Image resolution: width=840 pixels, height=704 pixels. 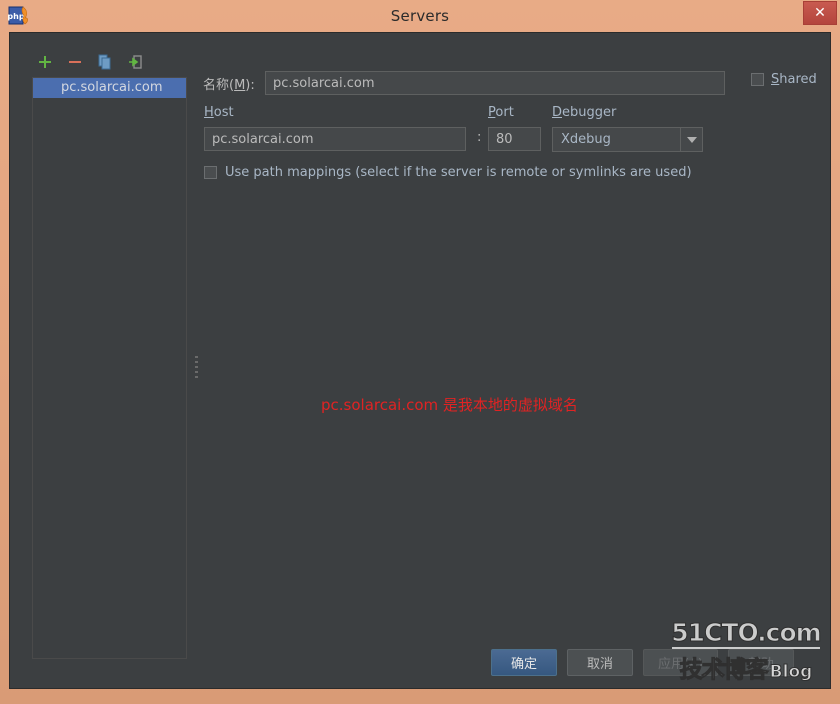 I want to click on chevron-down-icon, so click(x=691, y=139).